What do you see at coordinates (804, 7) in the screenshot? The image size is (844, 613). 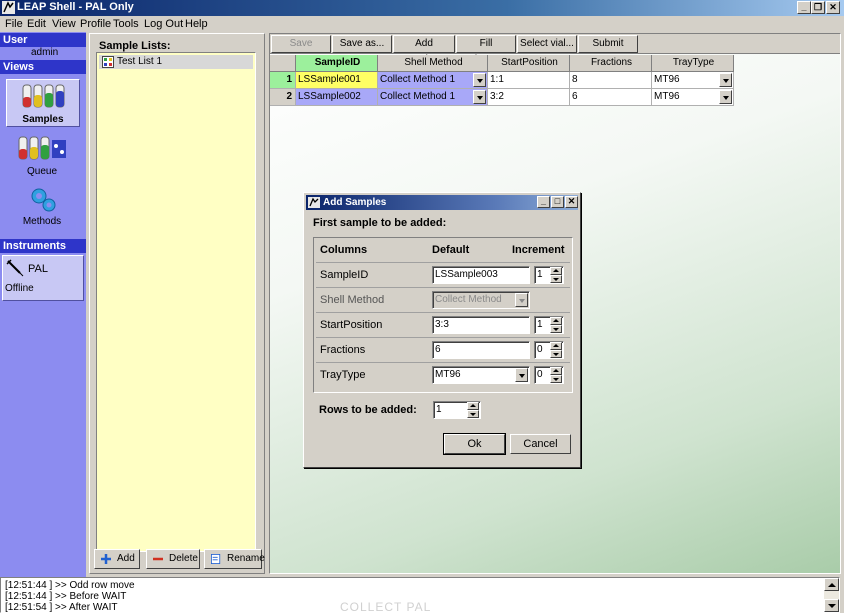 I see `minimize-button: _` at bounding box center [804, 7].